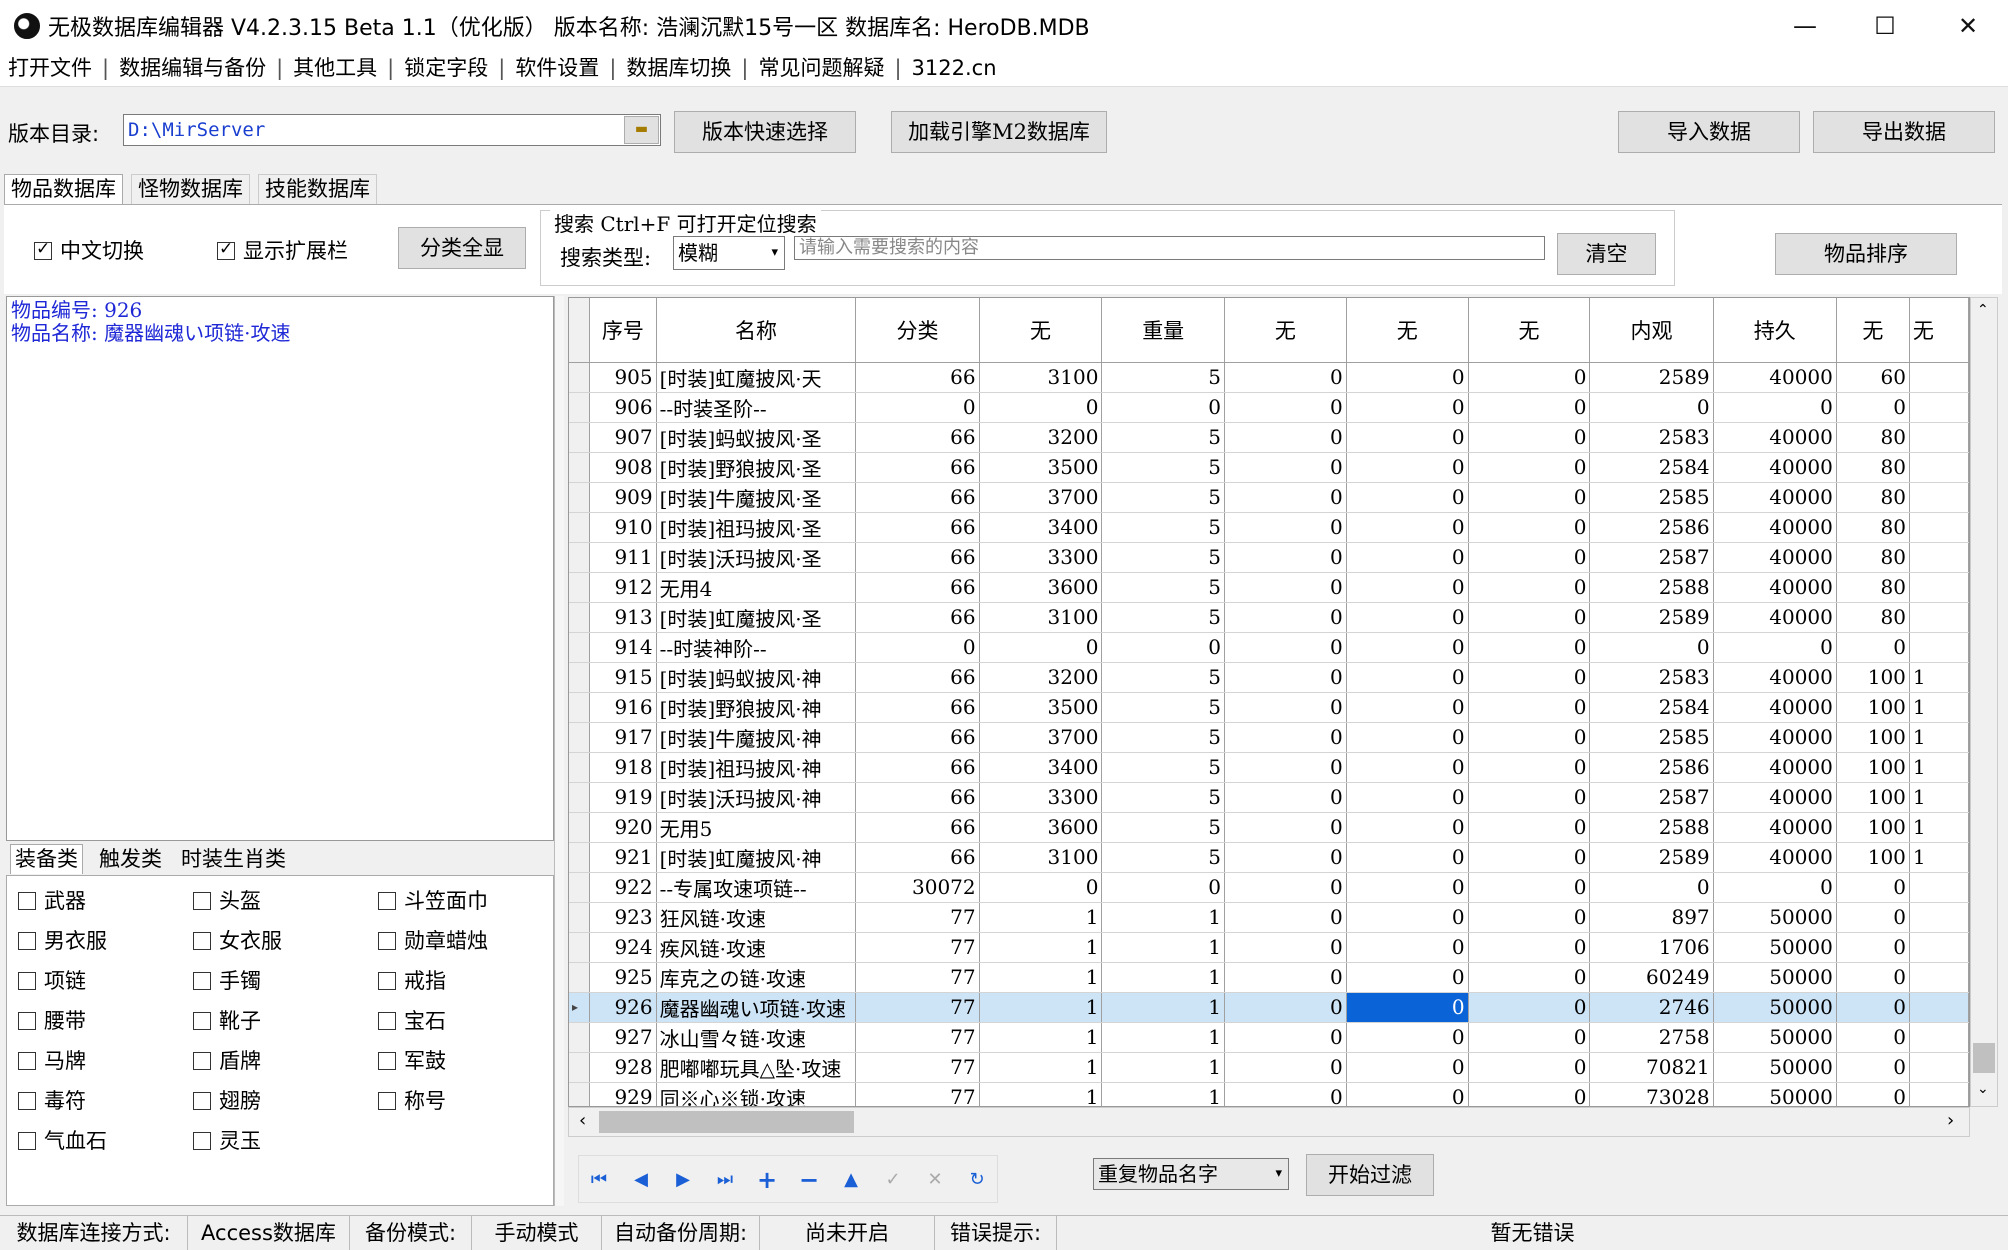  Describe the element at coordinates (1041, 617) in the screenshot. I see `table-cell: 3100` at that location.